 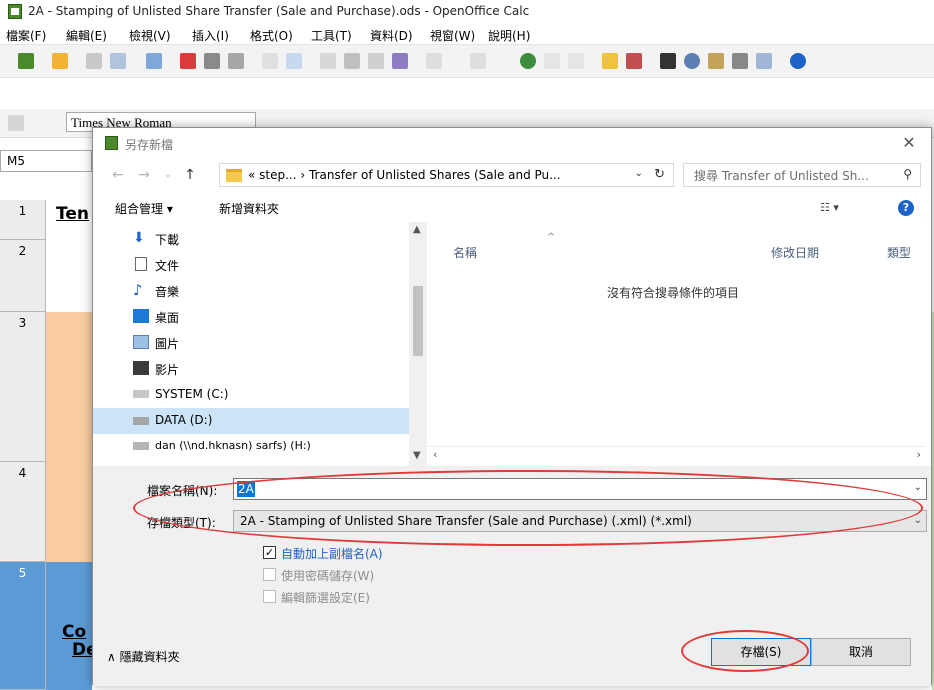 I want to click on empty-message: 沒有符合搜尋條件的項目, so click(x=673, y=293).